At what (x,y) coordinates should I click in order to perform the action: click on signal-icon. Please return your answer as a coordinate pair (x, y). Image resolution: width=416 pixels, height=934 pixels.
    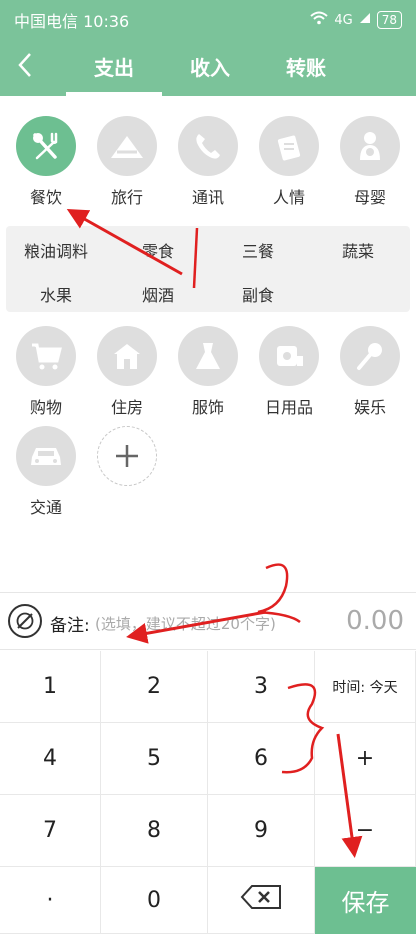
    Looking at the image, I should click on (365, 20).